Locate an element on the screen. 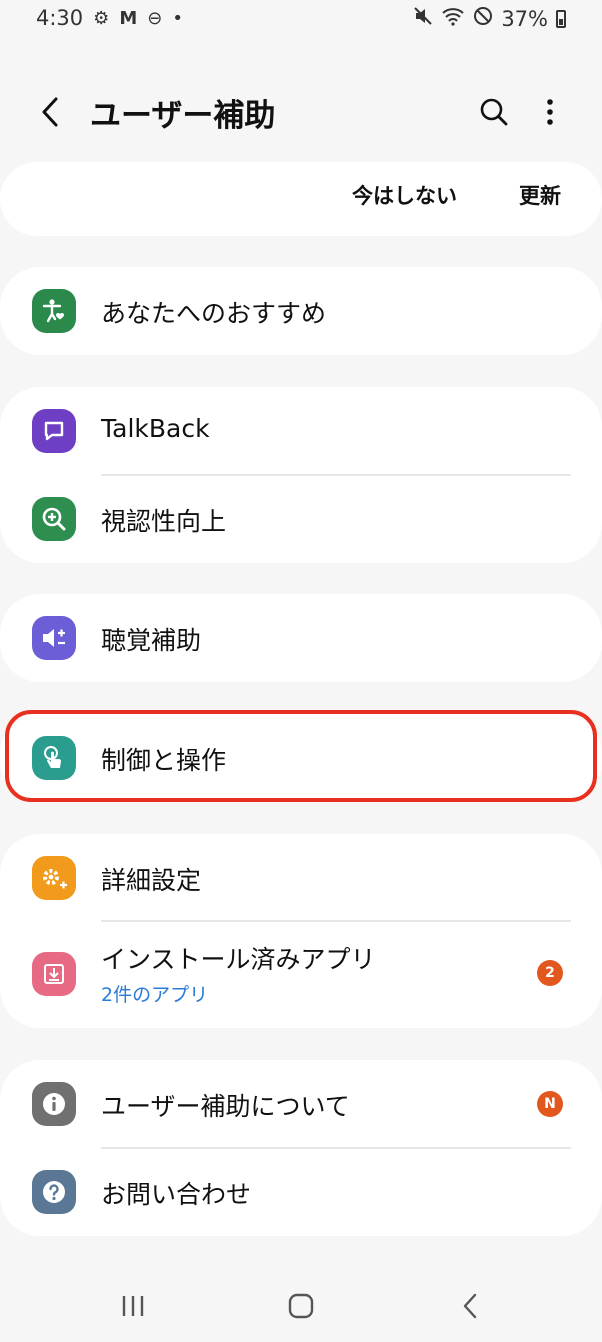 The height and width of the screenshot is (1342, 602). zoom-in-icon is located at coordinates (54, 519).